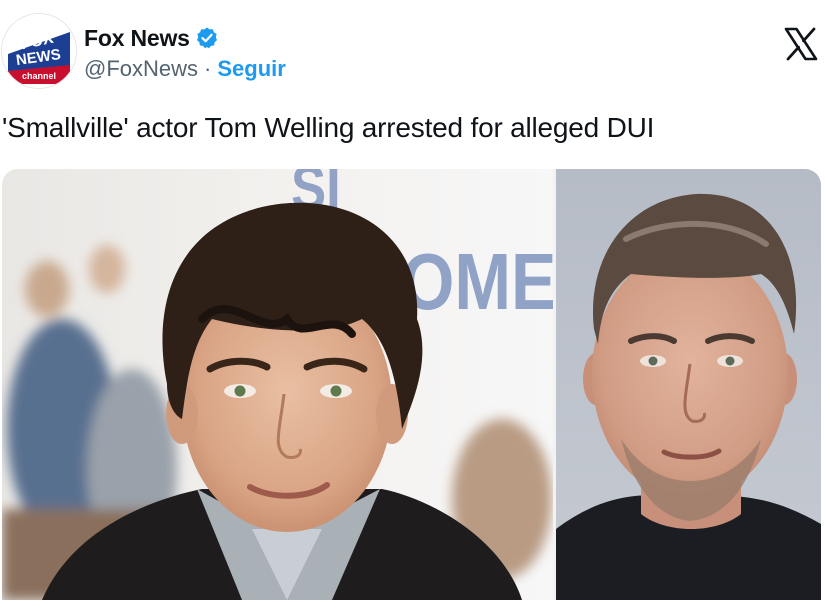  I want to click on fox-news-logo: FOX NEWS channel, so click(39, 51).